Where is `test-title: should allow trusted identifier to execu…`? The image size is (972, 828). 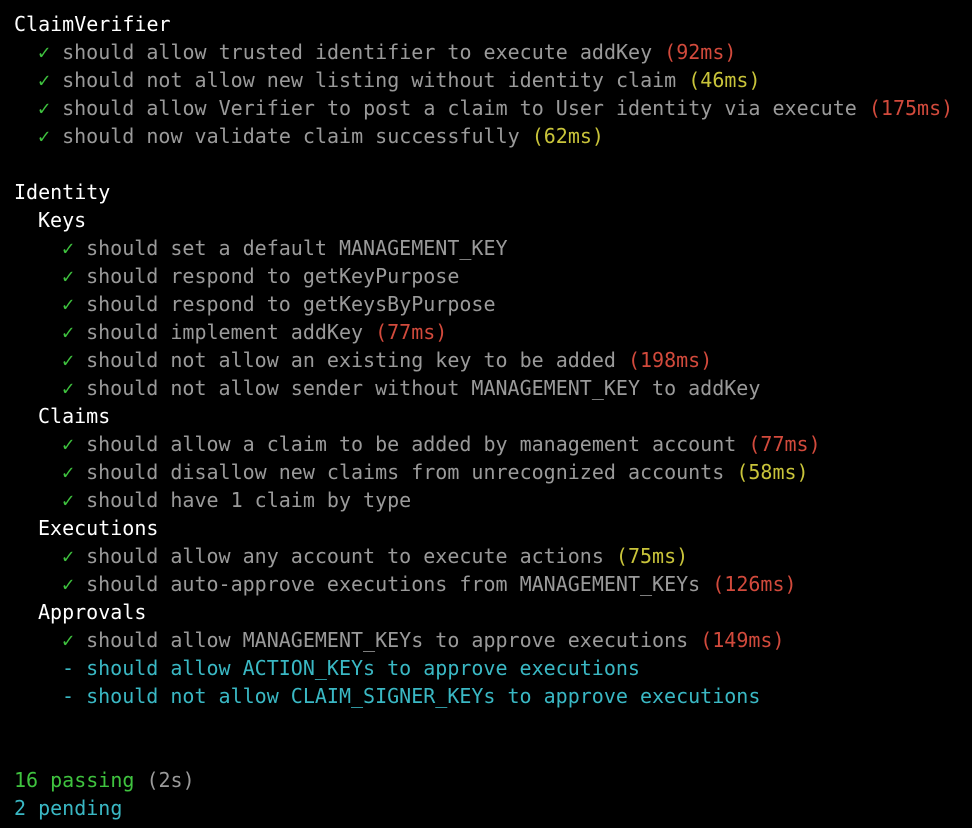
test-title: should allow trusted identifier to execu… is located at coordinates (357, 52).